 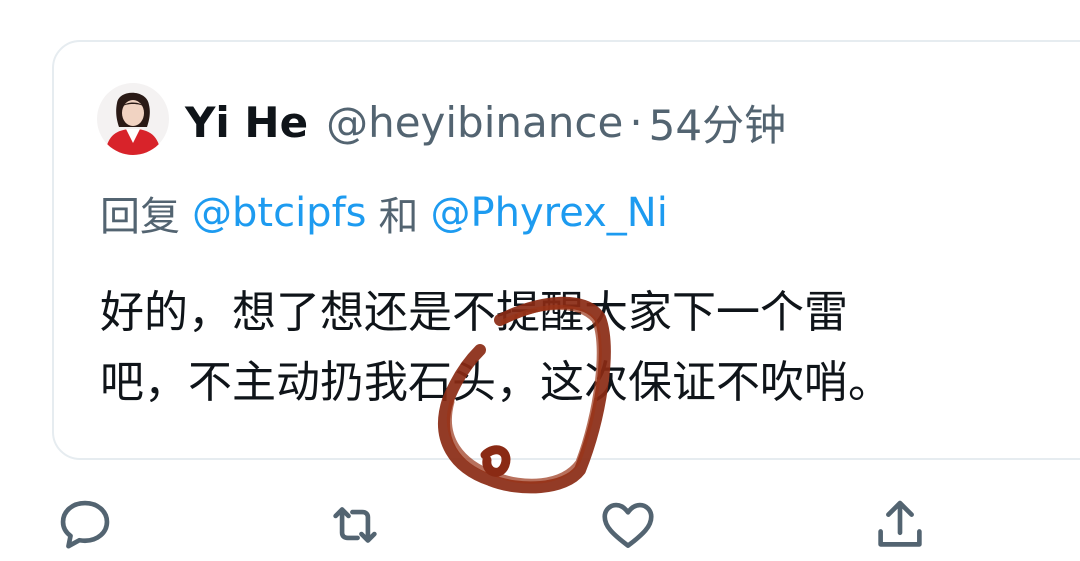 I want to click on heart-icon, so click(x=628, y=525).